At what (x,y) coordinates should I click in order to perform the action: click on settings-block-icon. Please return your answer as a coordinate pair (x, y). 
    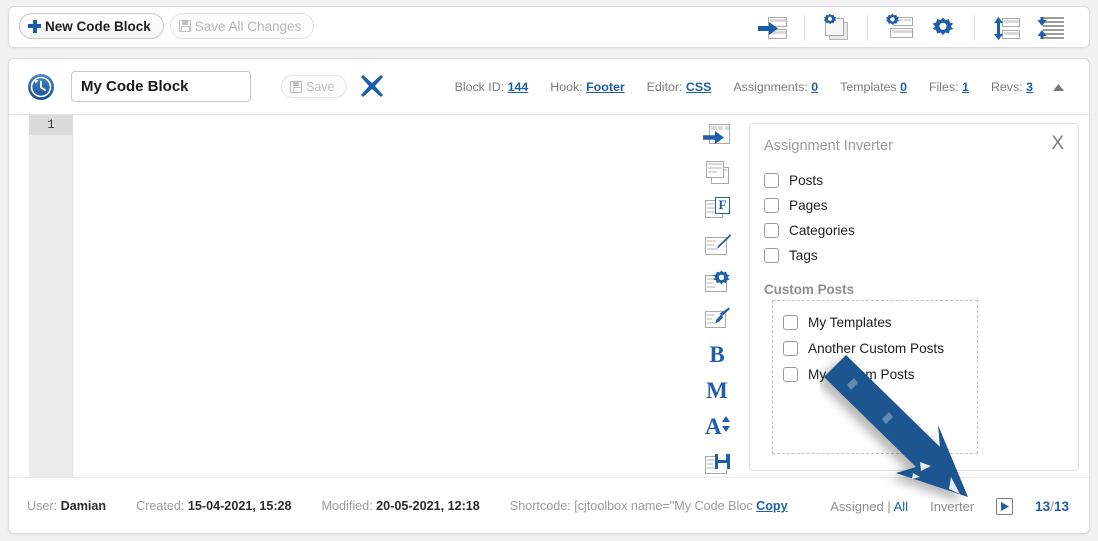
    Looking at the image, I should click on (717, 282).